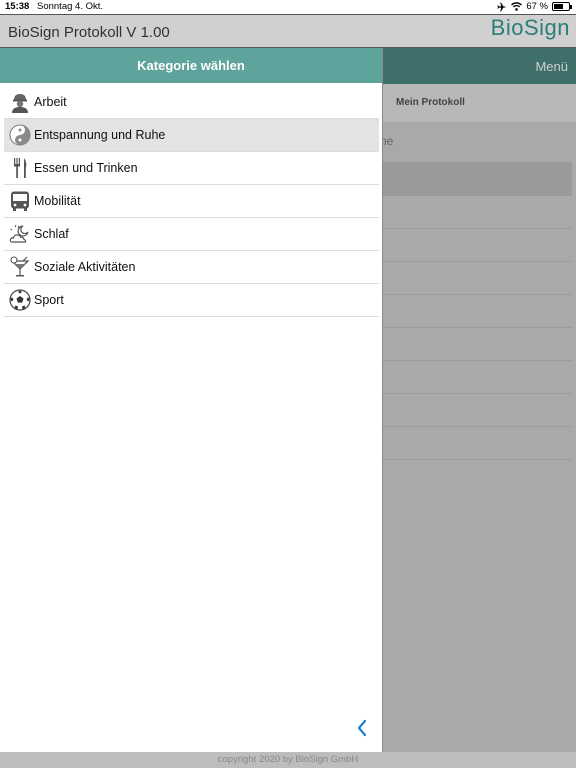 This screenshot has width=576, height=768. I want to click on worker-icon, so click(20, 103).